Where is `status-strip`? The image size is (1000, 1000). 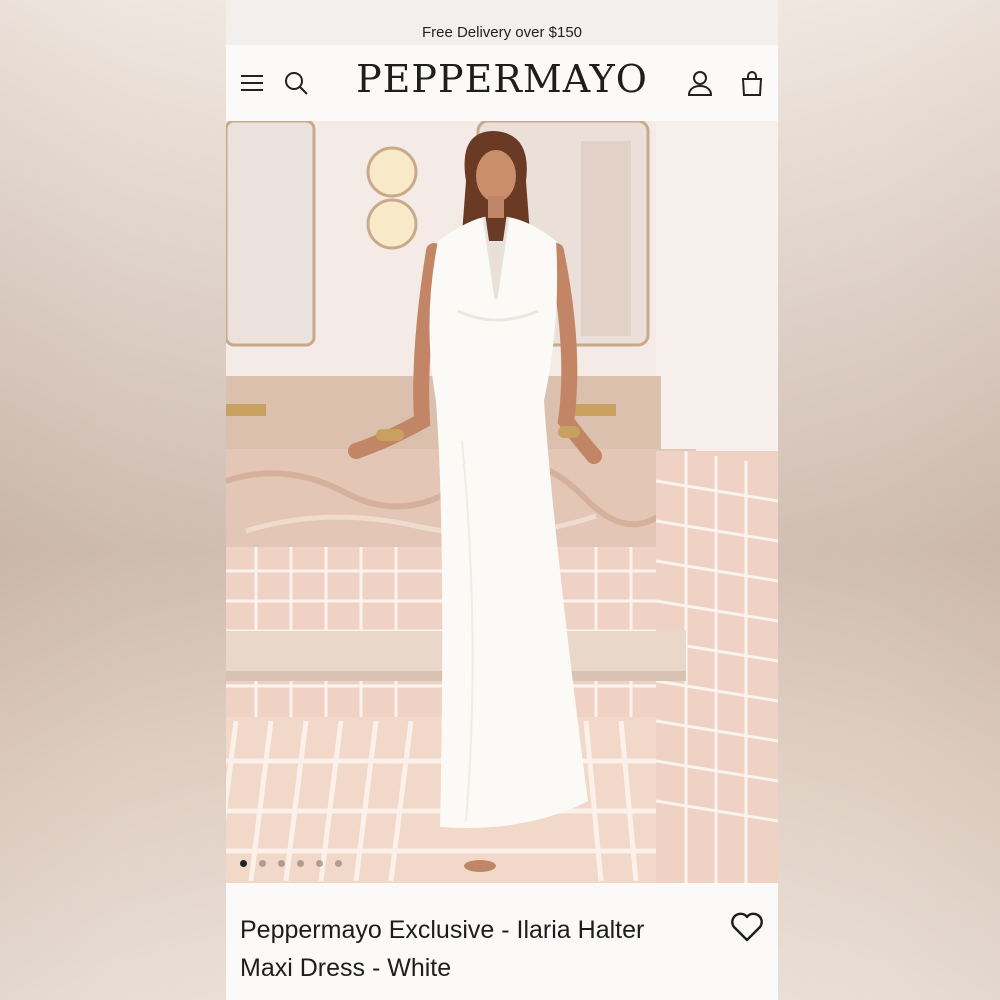 status-strip is located at coordinates (502, 9).